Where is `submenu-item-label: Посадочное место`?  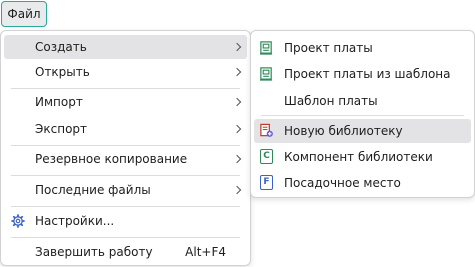 submenu-item-label: Посадочное место is located at coordinates (342, 183).